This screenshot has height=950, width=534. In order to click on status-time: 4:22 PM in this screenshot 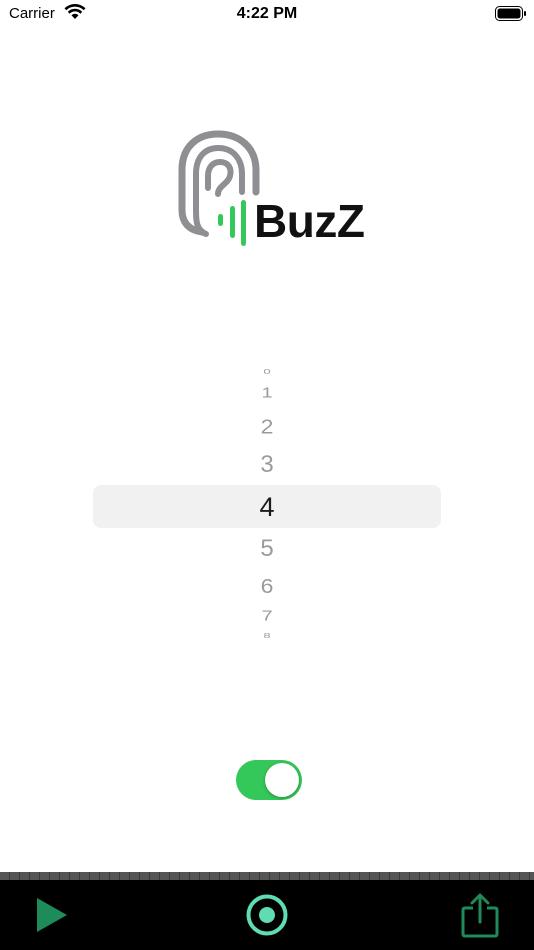, I will do `click(267, 13)`.